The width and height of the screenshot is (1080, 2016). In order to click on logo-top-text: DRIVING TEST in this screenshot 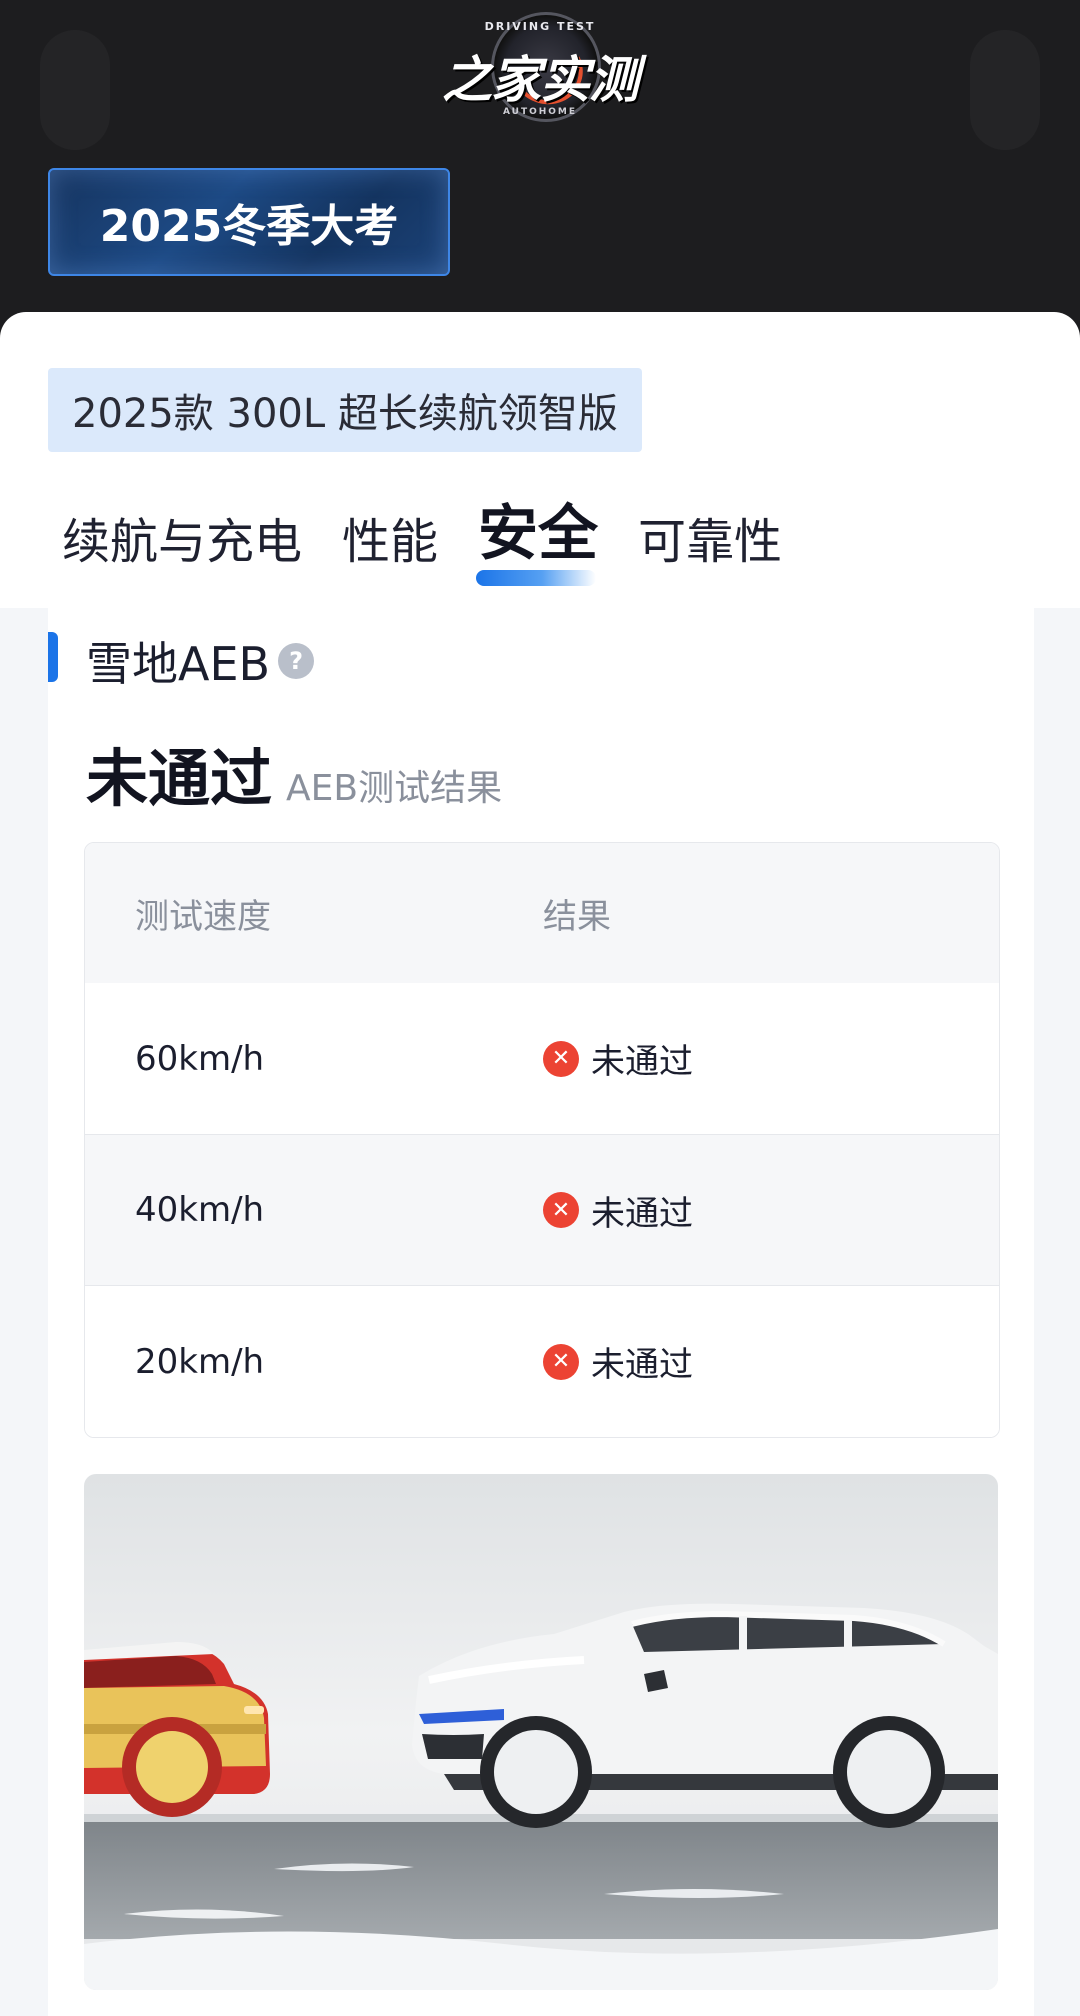, I will do `click(540, 26)`.